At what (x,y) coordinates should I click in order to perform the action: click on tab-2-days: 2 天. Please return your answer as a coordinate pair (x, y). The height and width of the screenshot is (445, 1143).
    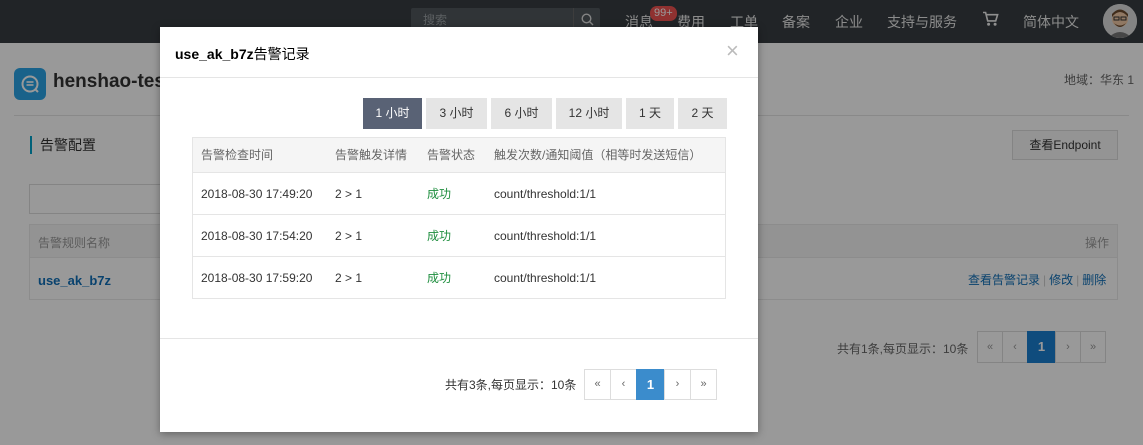
    Looking at the image, I should click on (702, 113).